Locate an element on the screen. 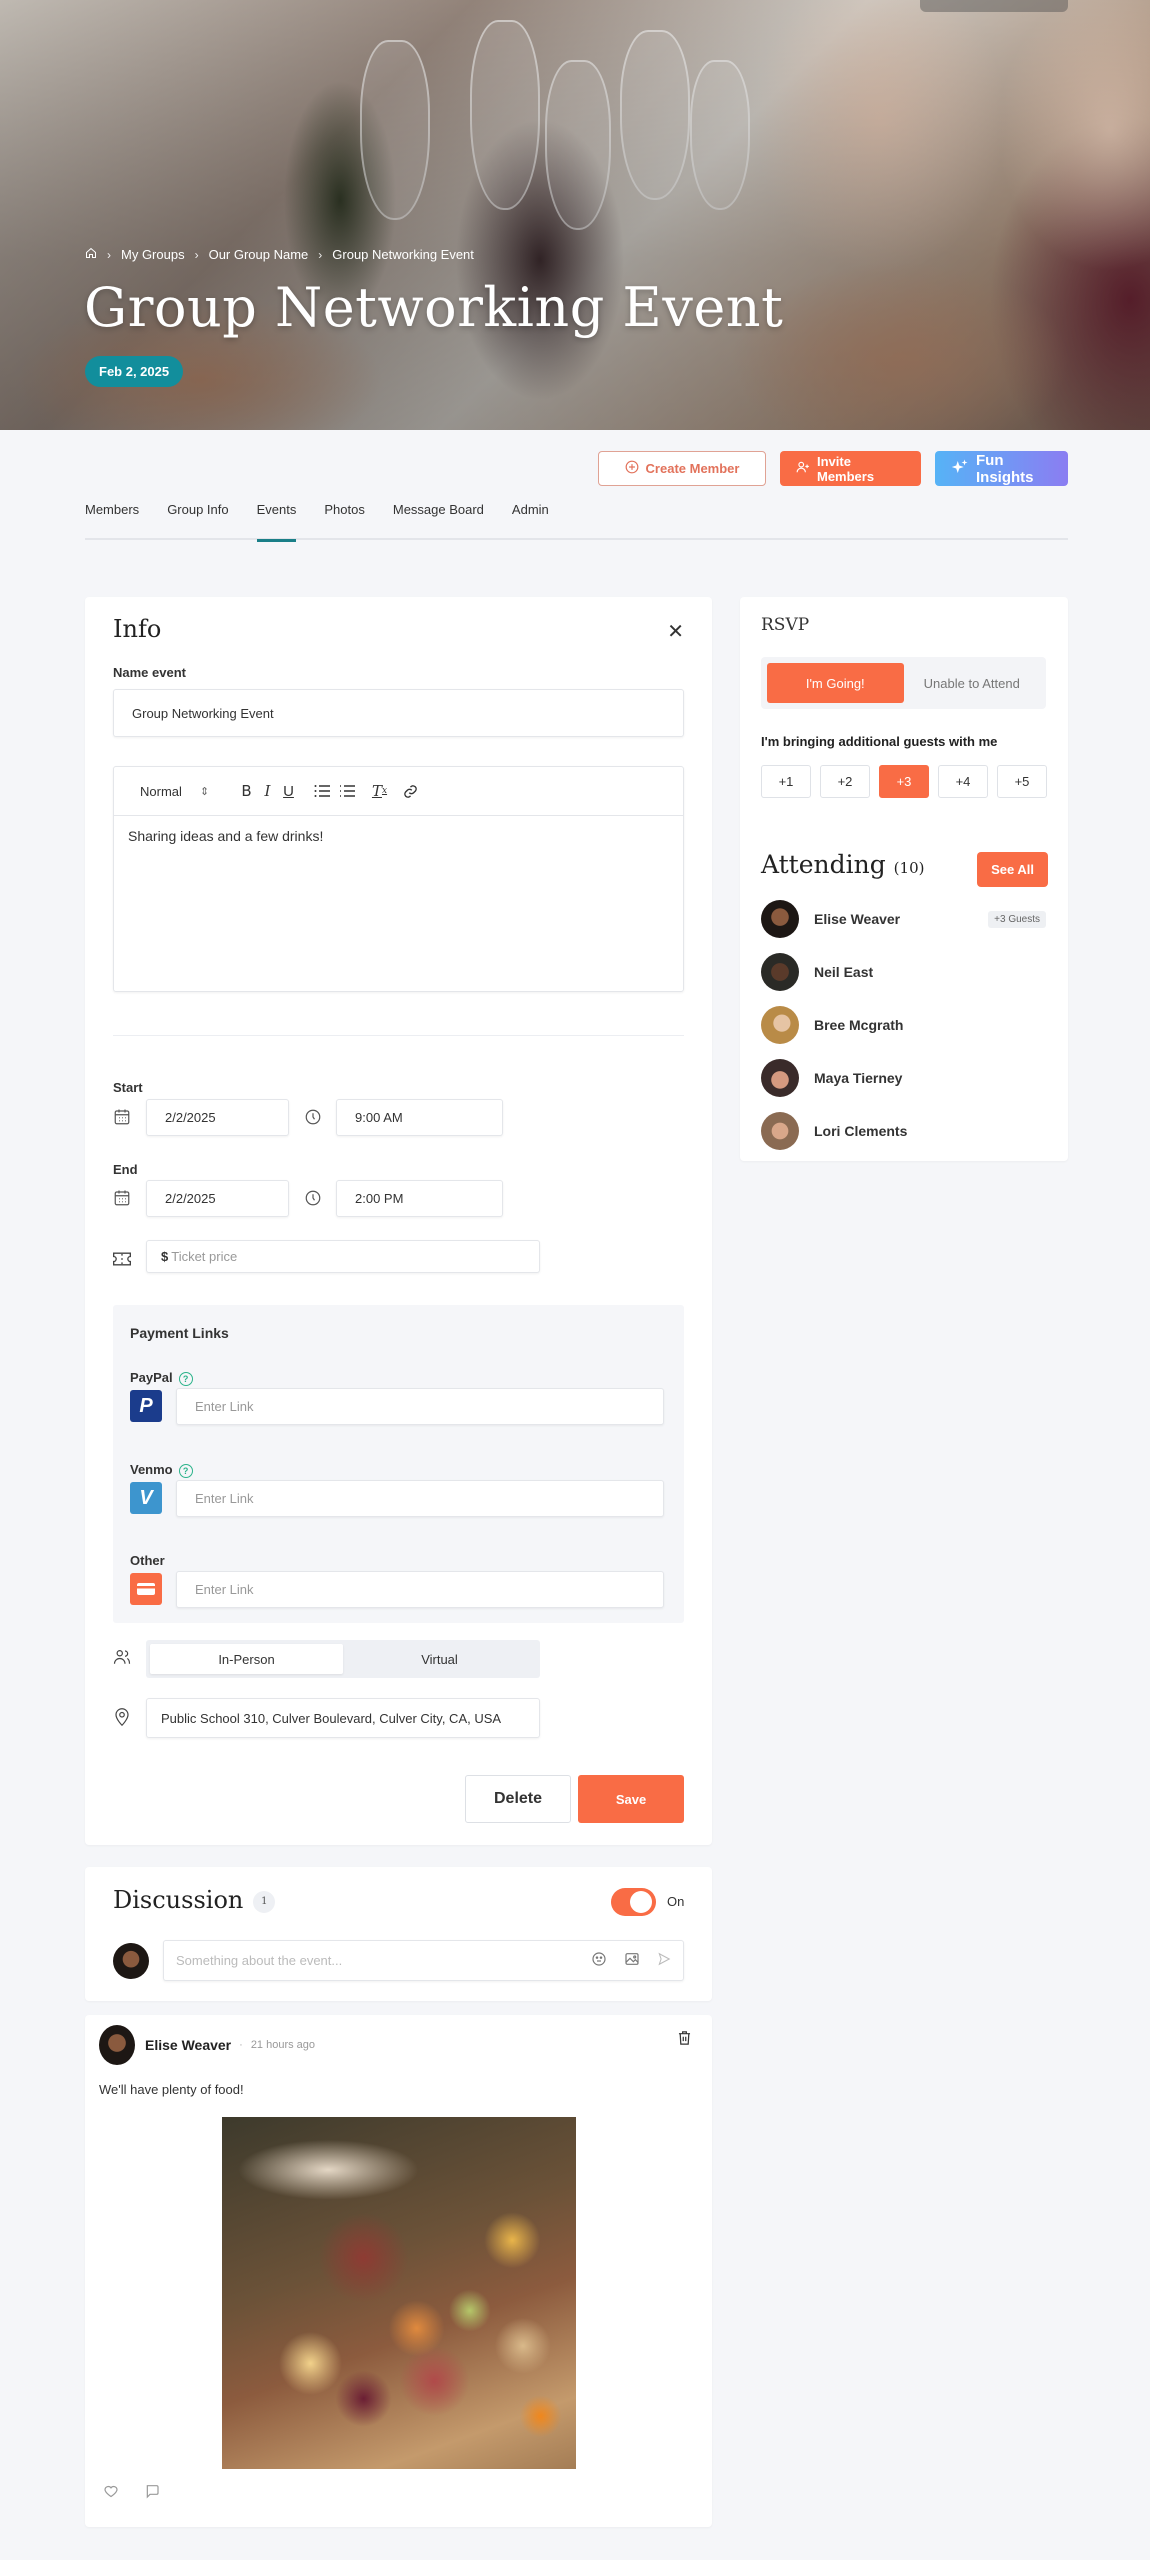 This screenshot has height=2560, width=1150. post-text: We'll have plenty of food! is located at coordinates (171, 2089).